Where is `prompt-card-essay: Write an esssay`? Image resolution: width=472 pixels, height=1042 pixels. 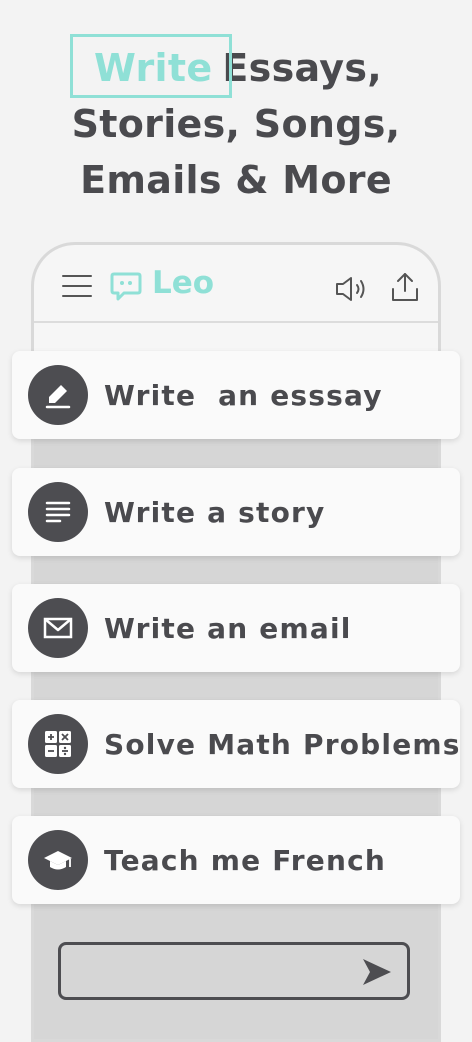 prompt-card-essay: Write an esssay is located at coordinates (236, 395).